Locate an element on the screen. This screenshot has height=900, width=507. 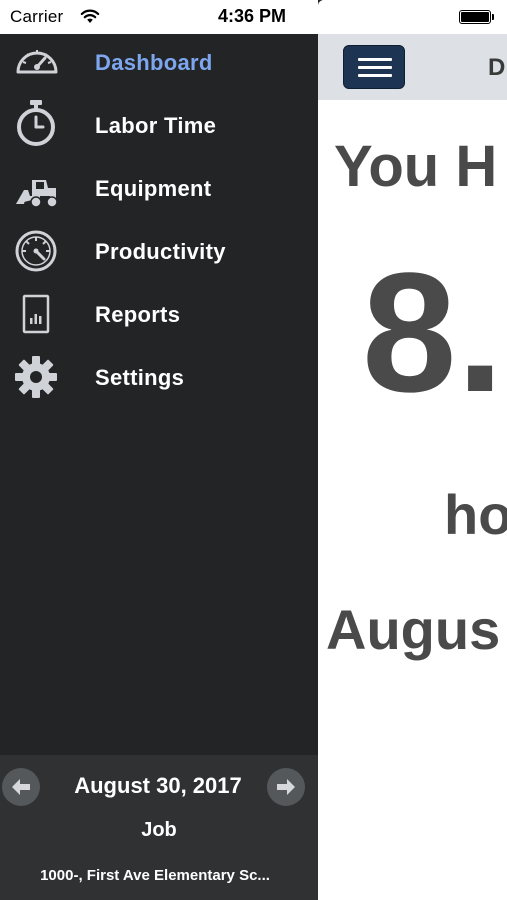
hours-heading: You H is located at coordinates (416, 166).